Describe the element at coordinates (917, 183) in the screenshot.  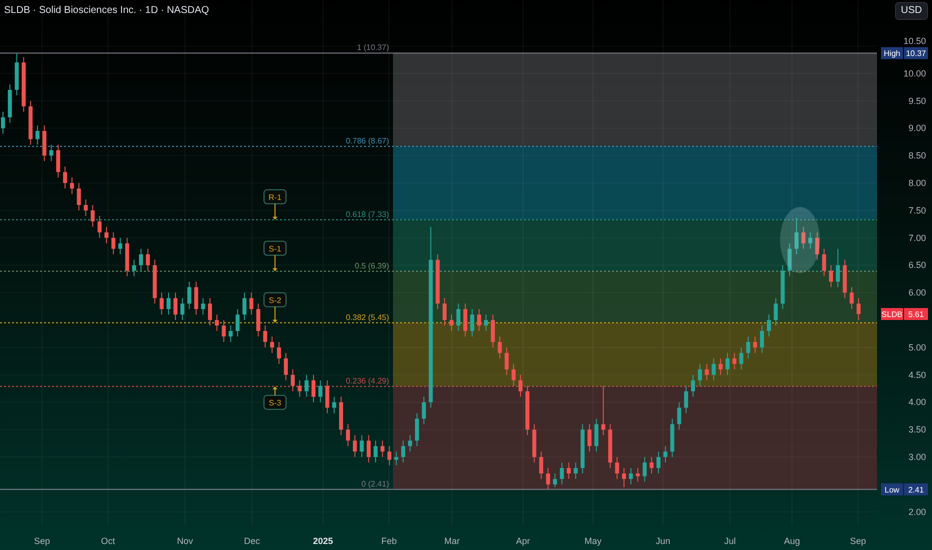
I see `y-tick-label: 8.00` at that location.